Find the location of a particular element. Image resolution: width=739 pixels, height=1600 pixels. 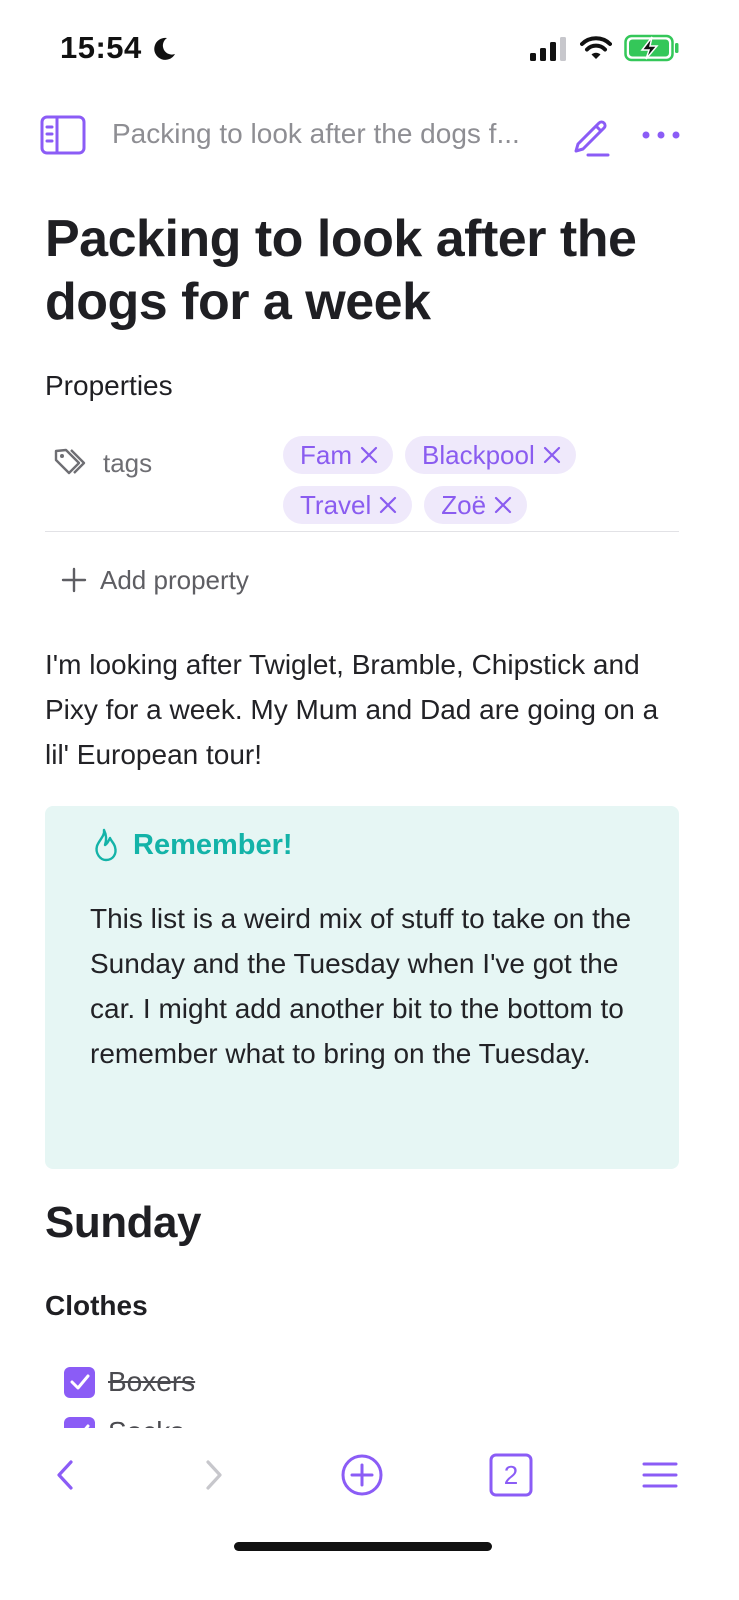

add-circle-icon is located at coordinates (362, 1475).